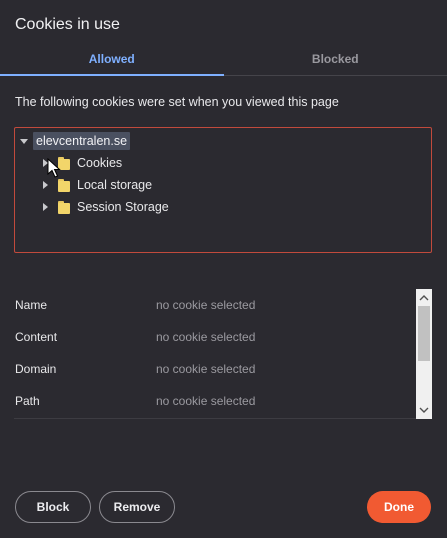 The height and width of the screenshot is (538, 447). Describe the element at coordinates (53, 507) in the screenshot. I see `block-button: Block` at that location.